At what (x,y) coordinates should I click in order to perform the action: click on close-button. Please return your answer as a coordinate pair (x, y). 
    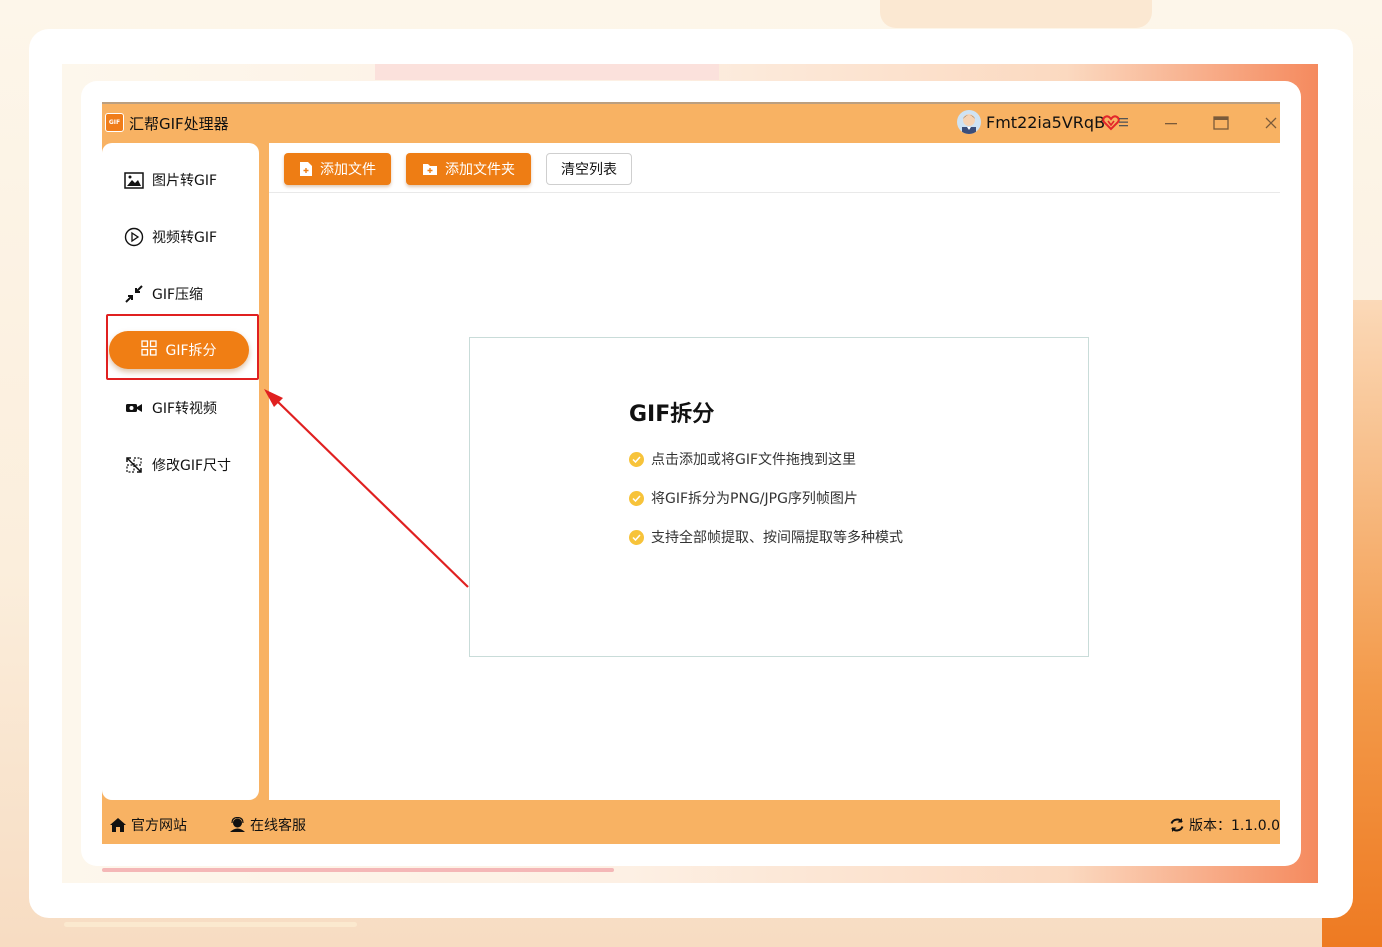
    Looking at the image, I should click on (1271, 123).